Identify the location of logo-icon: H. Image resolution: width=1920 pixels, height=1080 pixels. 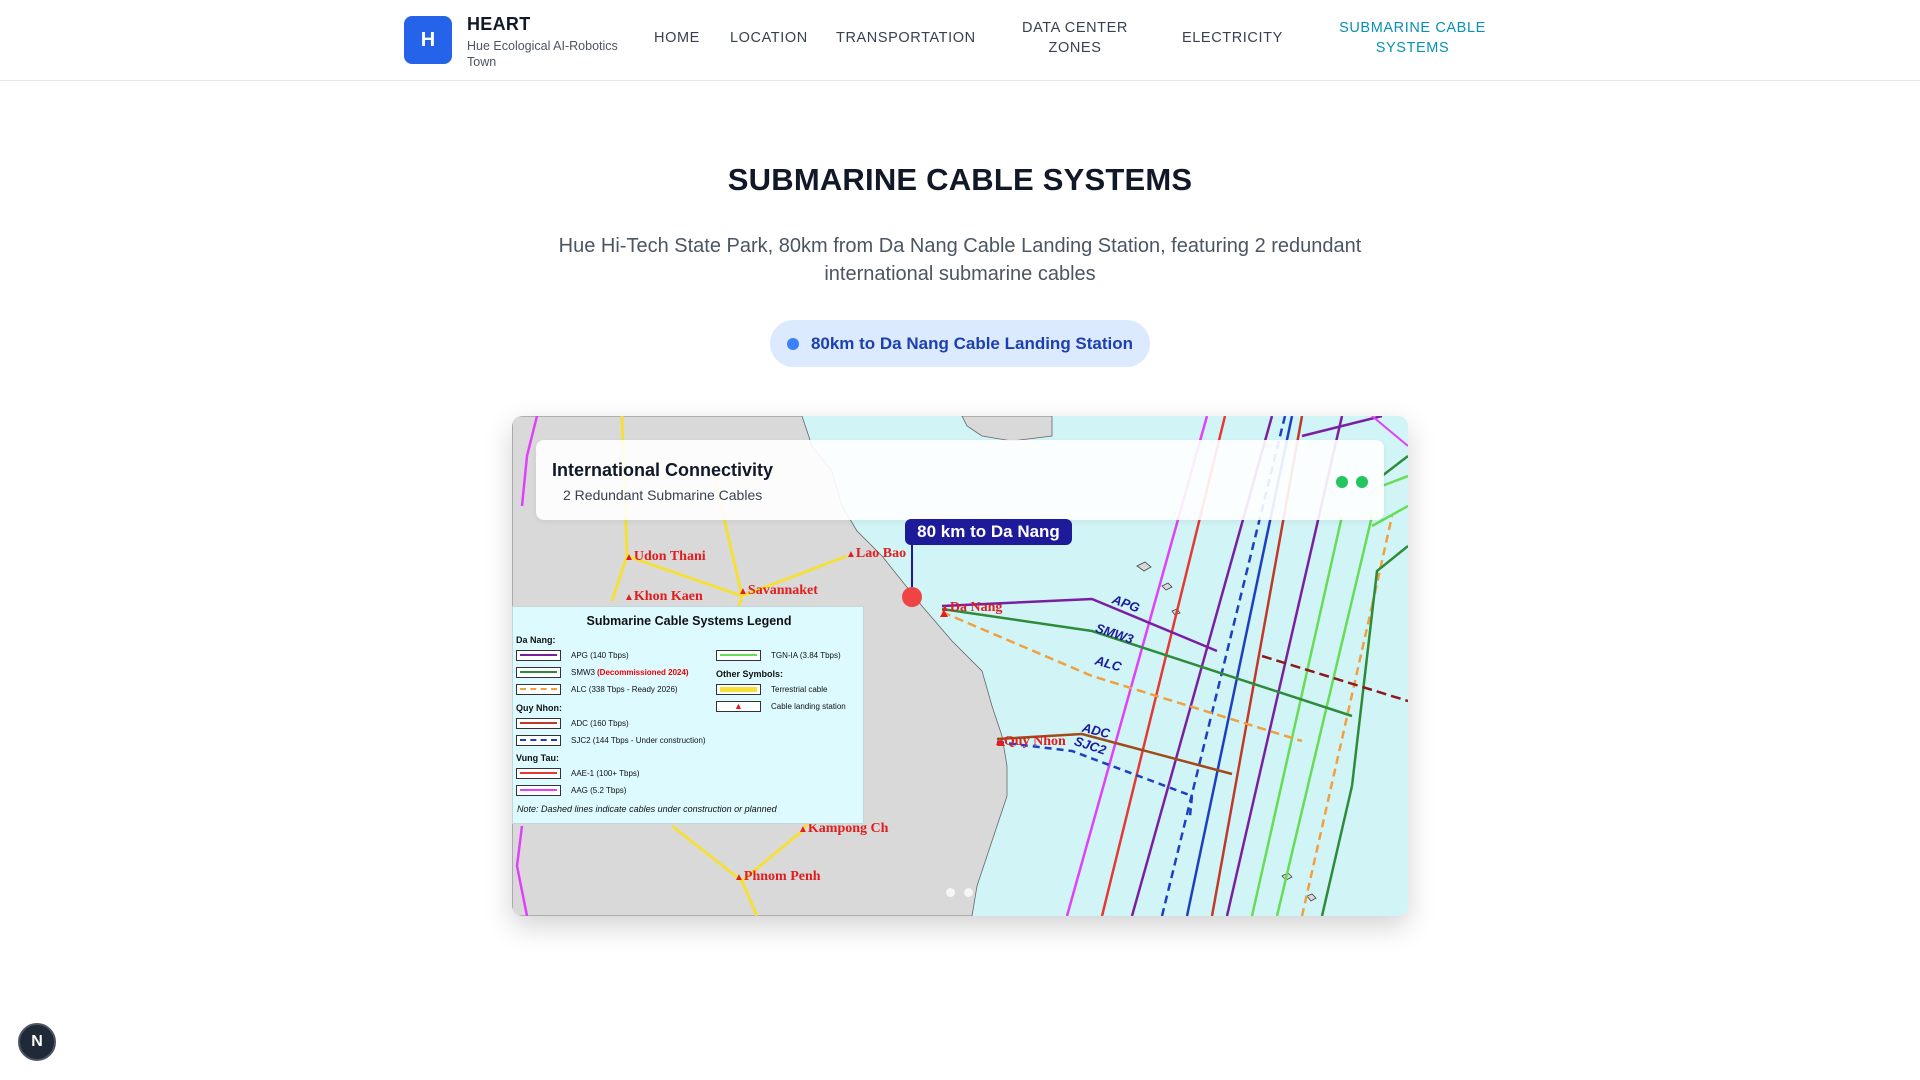
(428, 40).